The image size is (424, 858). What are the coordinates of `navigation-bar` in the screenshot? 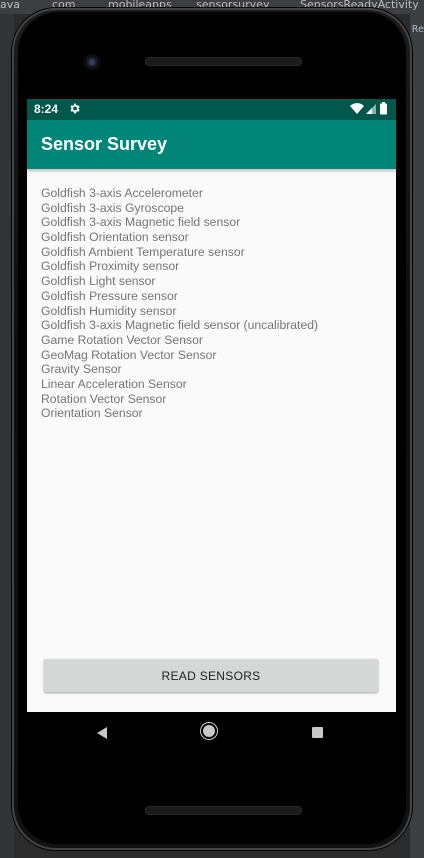 It's located at (211, 733).